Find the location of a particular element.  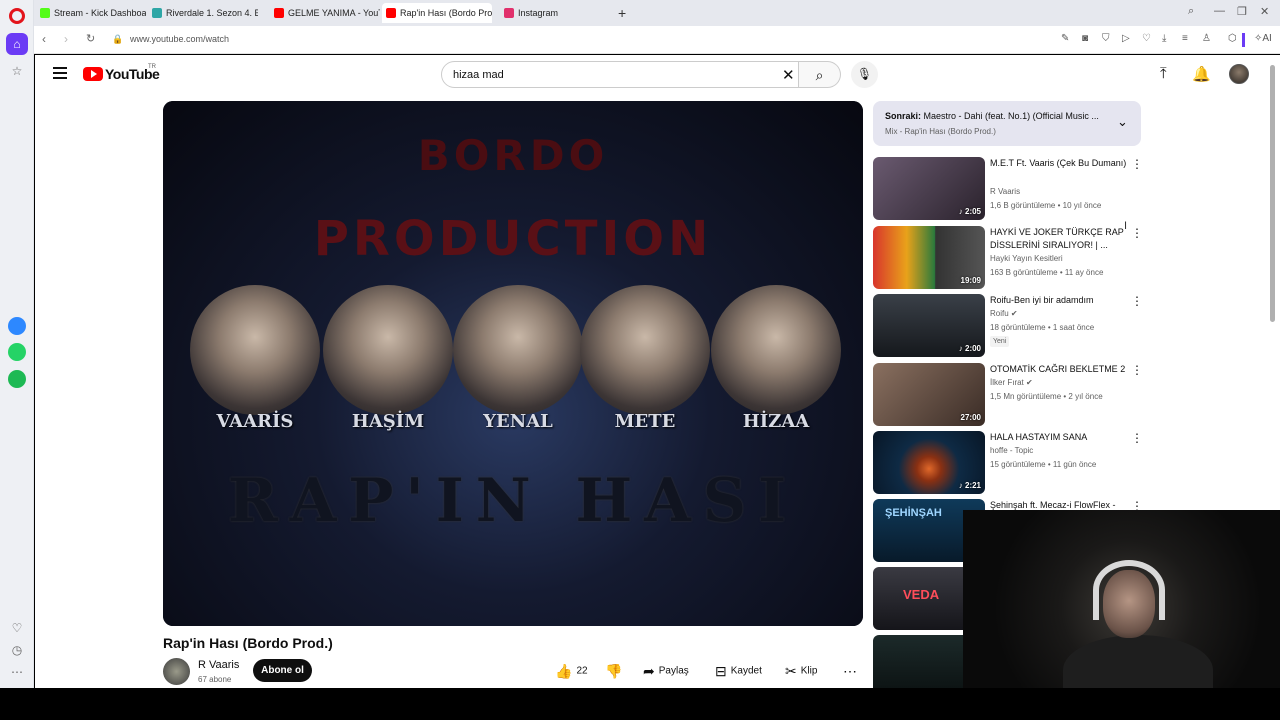

tab-label: Riverdale 1. Sezon 4. Bölüm is located at coordinates (212, 13).